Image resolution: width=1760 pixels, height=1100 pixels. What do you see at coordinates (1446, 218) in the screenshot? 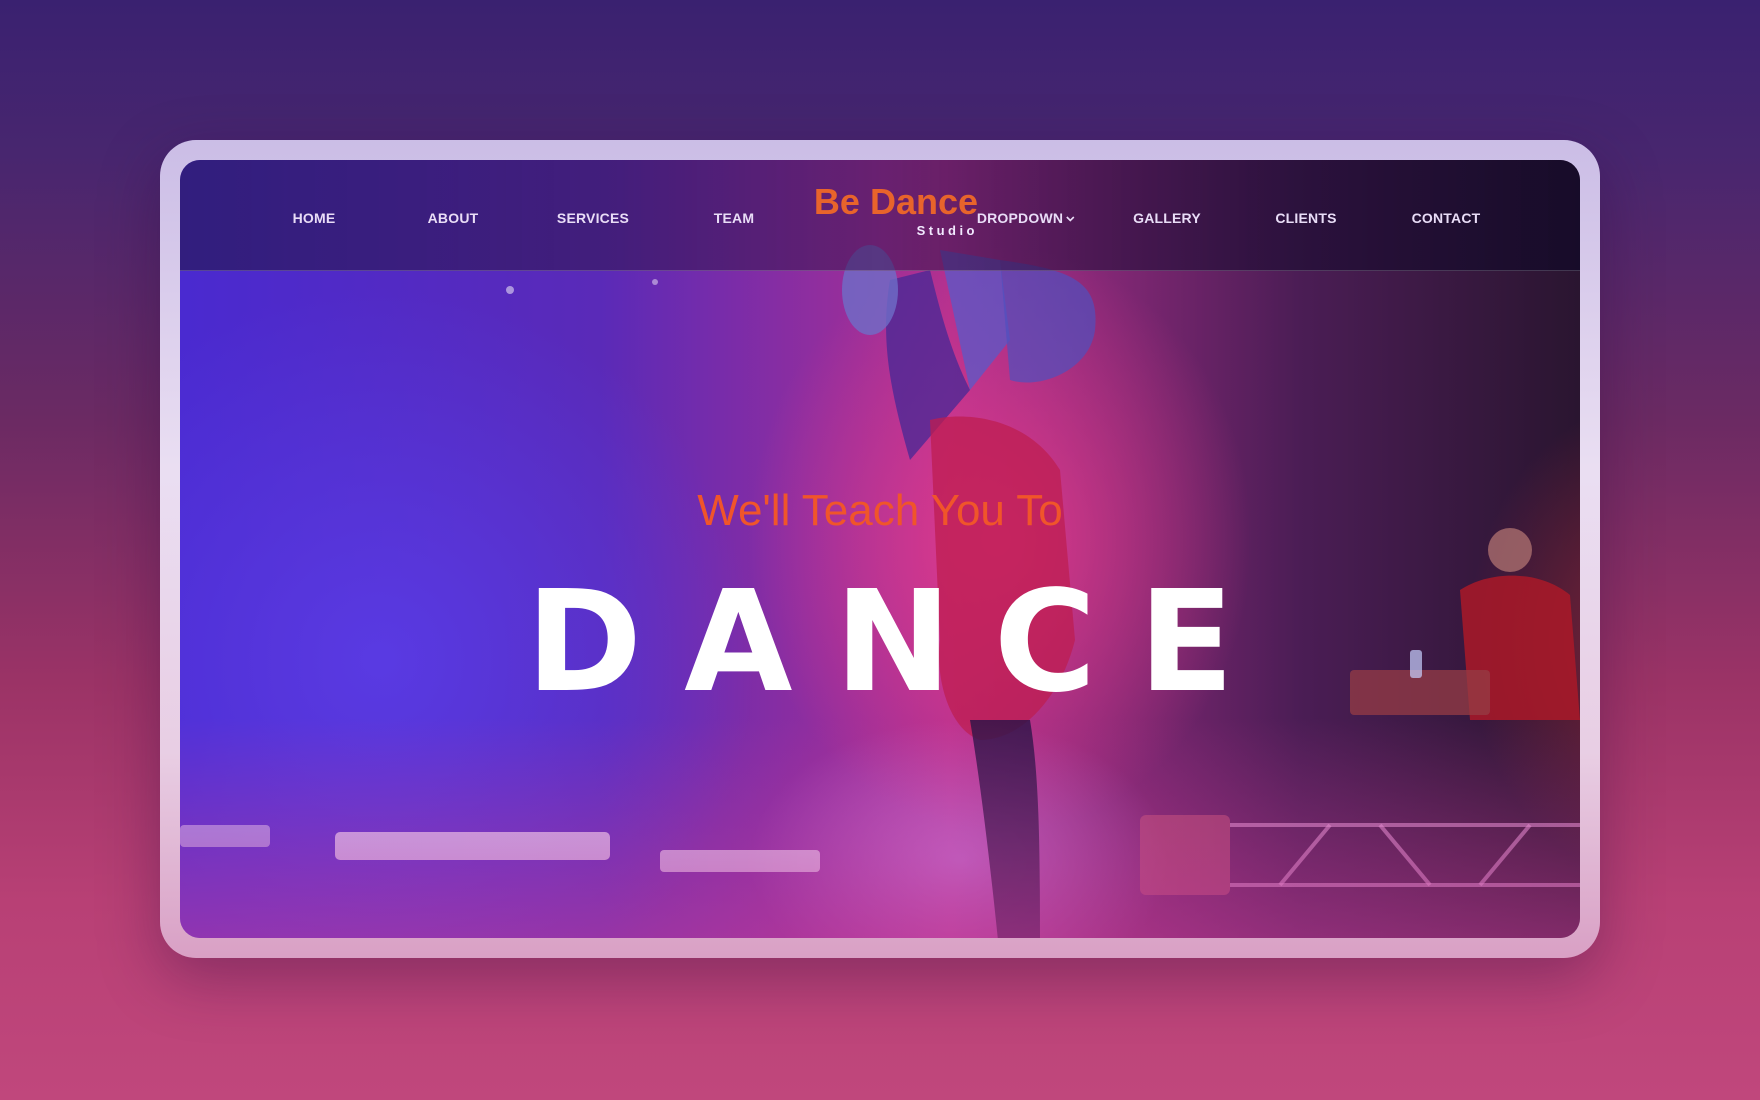
I see `nav-contact: CONTACT` at bounding box center [1446, 218].